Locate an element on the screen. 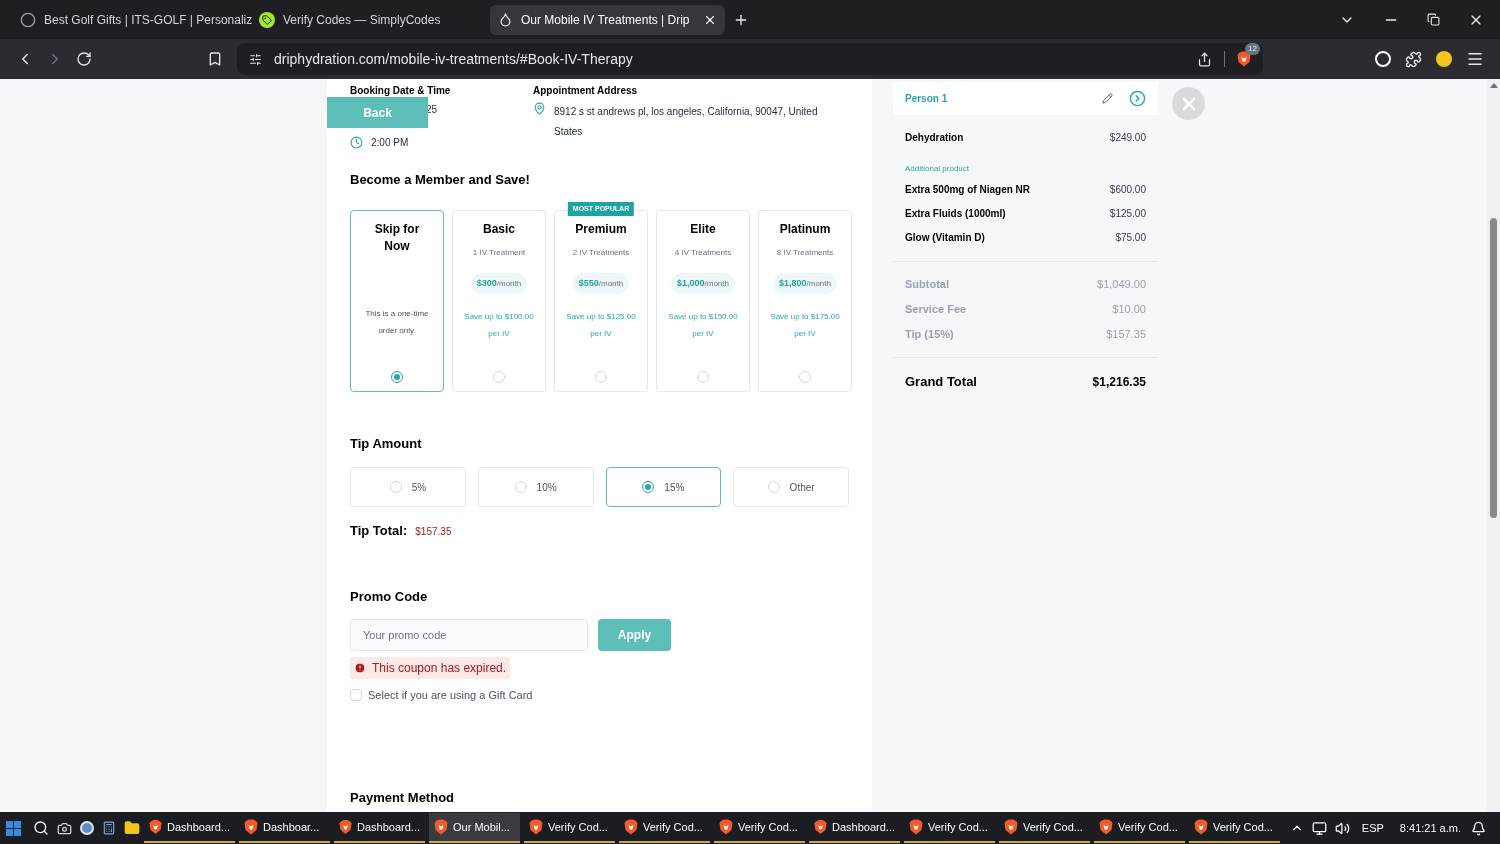 This screenshot has width=1500, height=844. chevron-circle-icon is located at coordinates (1137, 98).